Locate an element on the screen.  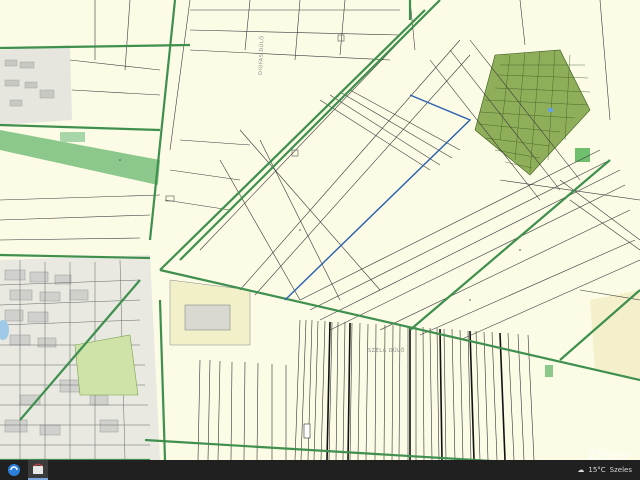
road-label-diofas: DIOFAS DŰLŐ is located at coordinates (261, 55).